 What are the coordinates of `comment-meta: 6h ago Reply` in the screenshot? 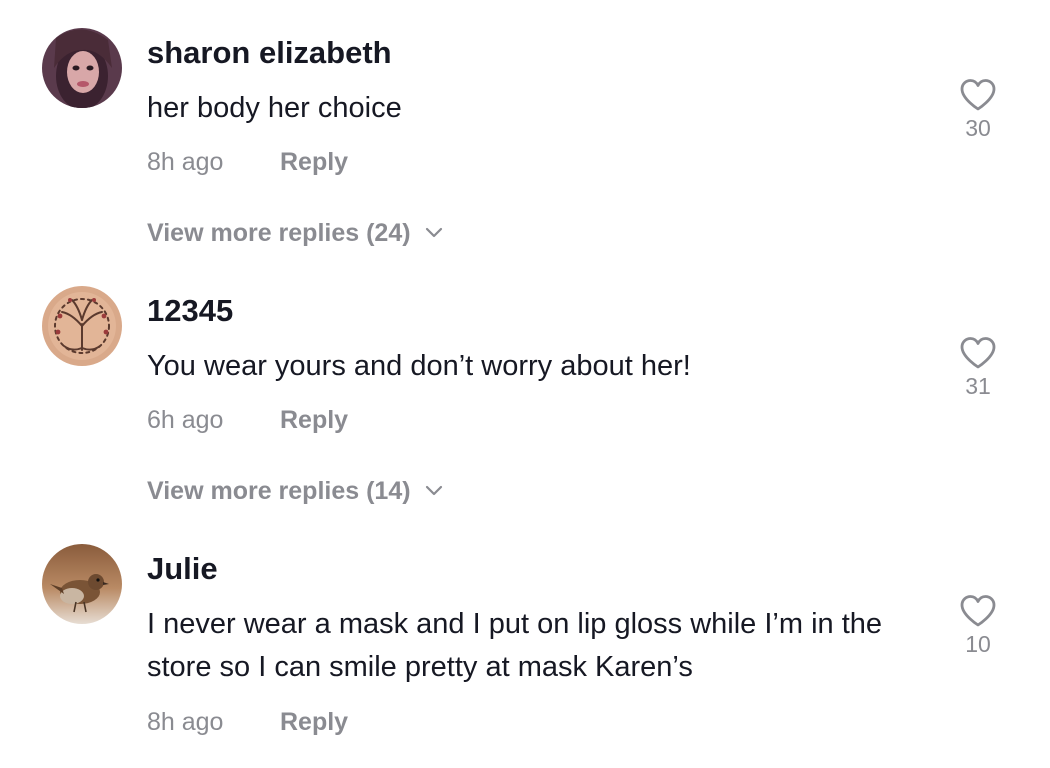 It's located at (247, 420).